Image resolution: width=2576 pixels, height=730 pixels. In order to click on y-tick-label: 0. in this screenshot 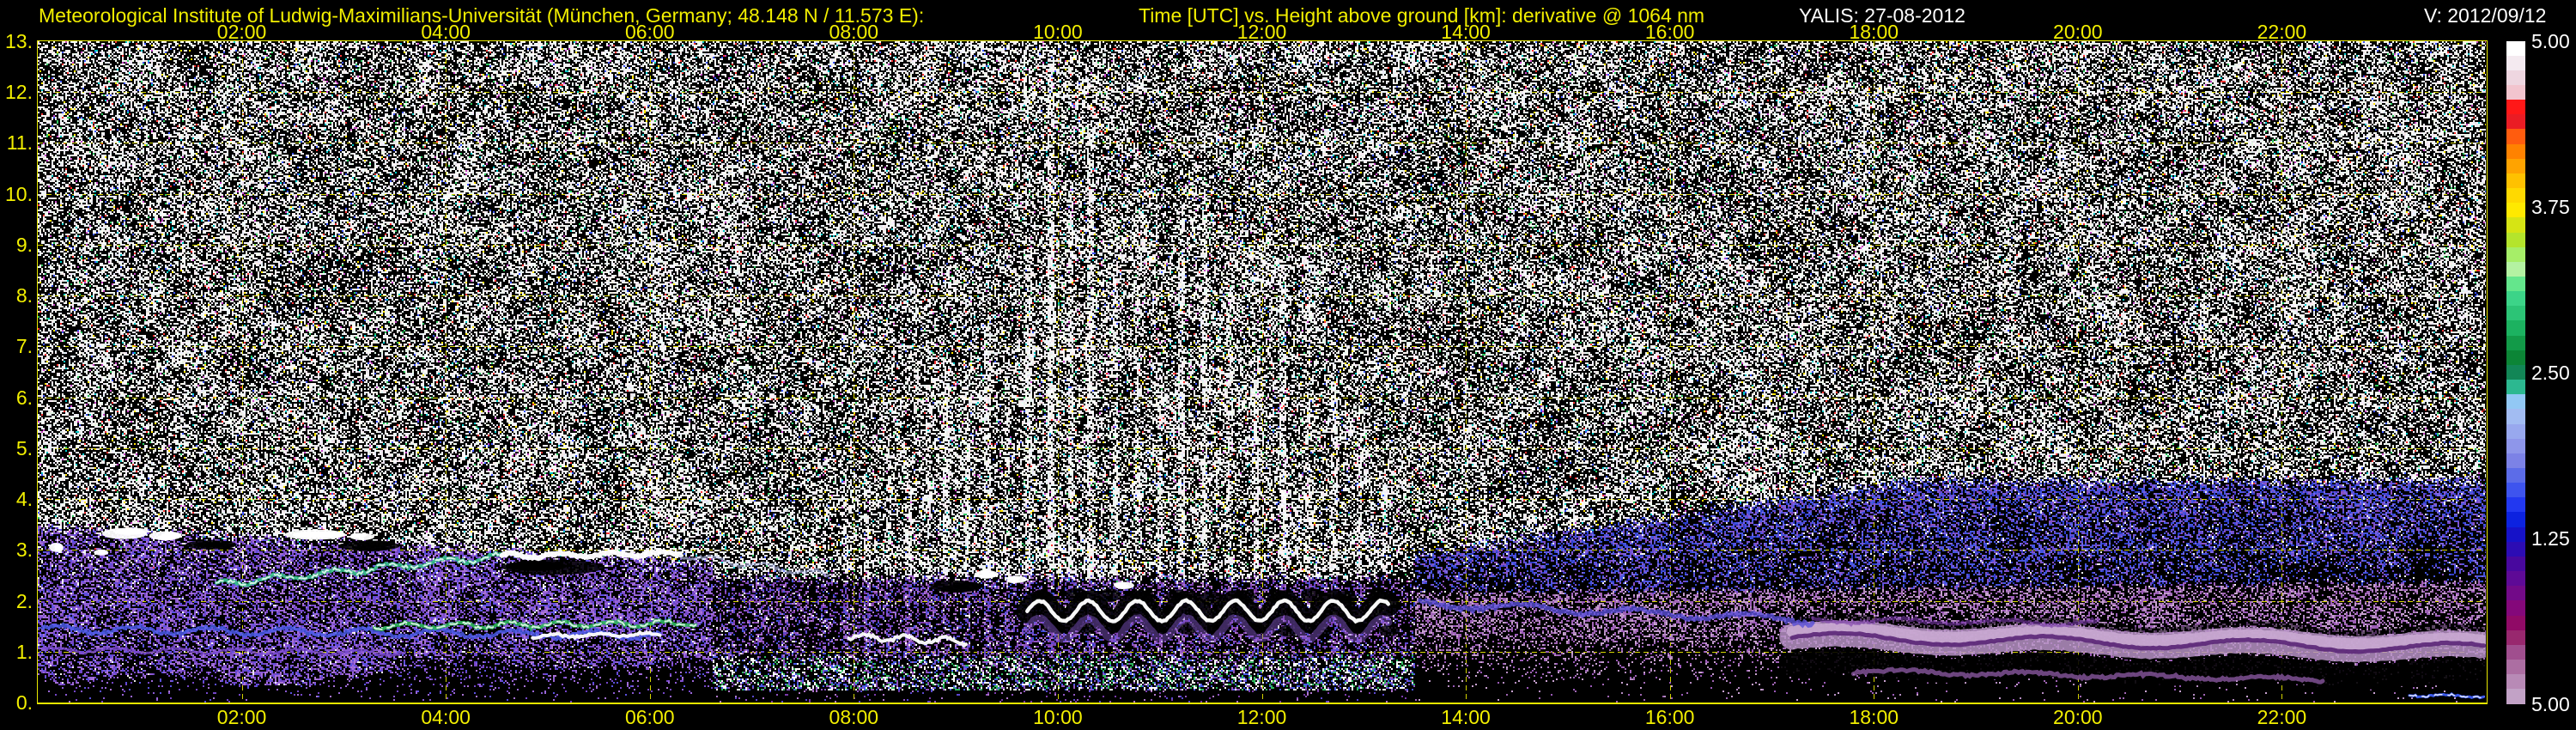, I will do `click(24, 702)`.